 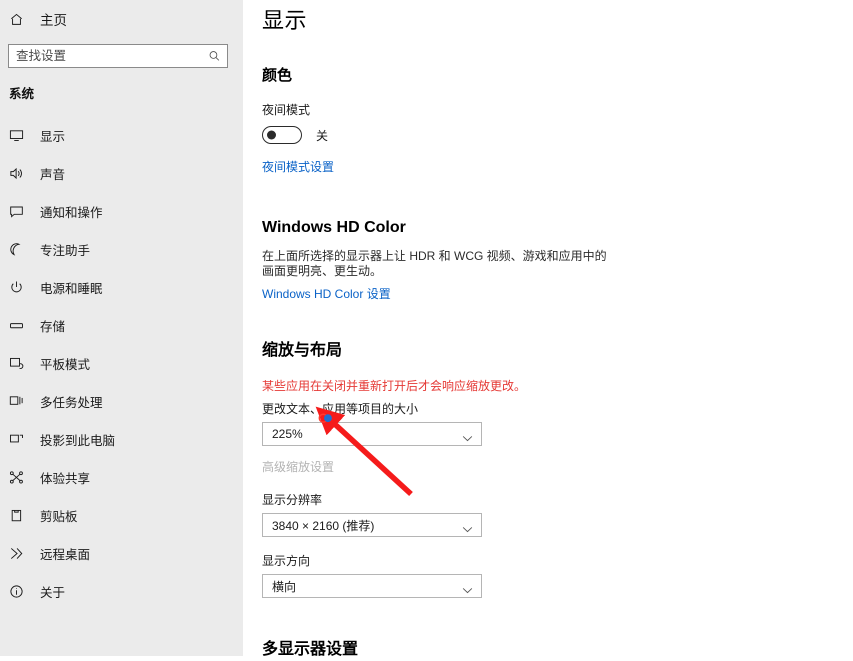 What do you see at coordinates (282, 135) in the screenshot?
I see `night-mode-toggle` at bounding box center [282, 135].